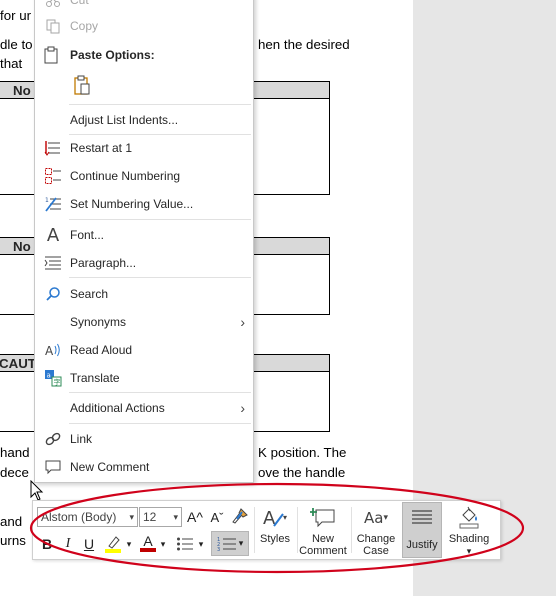 The image size is (556, 596). I want to click on menu-item-label: Search, so click(89, 294).